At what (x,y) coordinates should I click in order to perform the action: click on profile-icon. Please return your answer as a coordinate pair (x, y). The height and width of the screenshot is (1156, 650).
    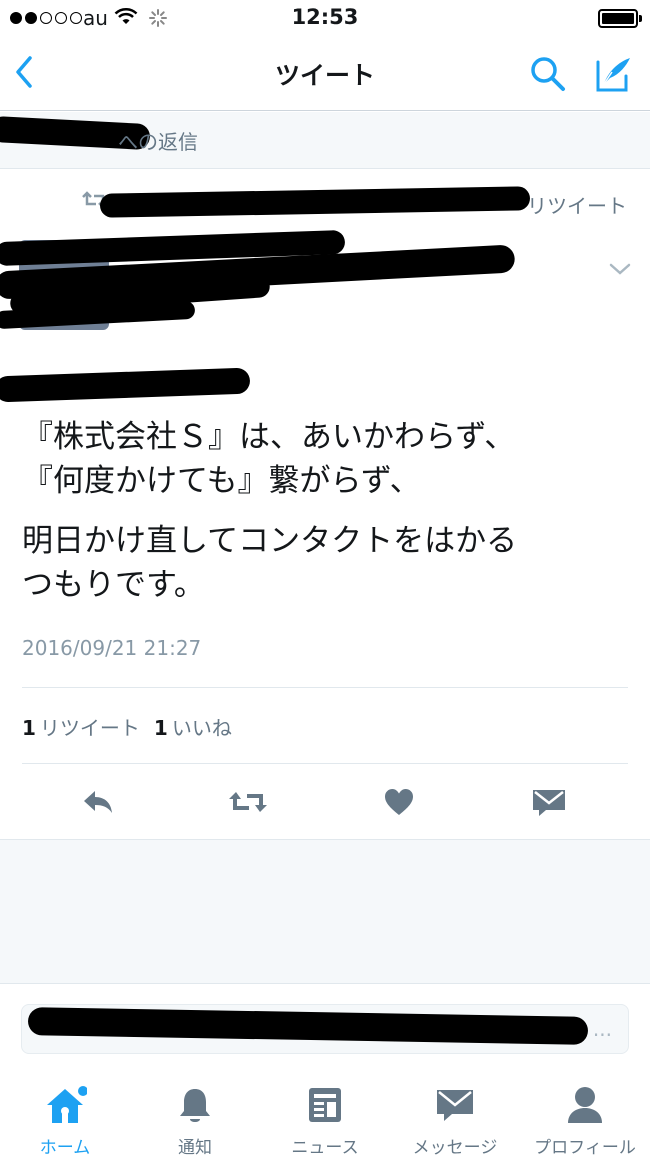
    Looking at the image, I should click on (585, 1105).